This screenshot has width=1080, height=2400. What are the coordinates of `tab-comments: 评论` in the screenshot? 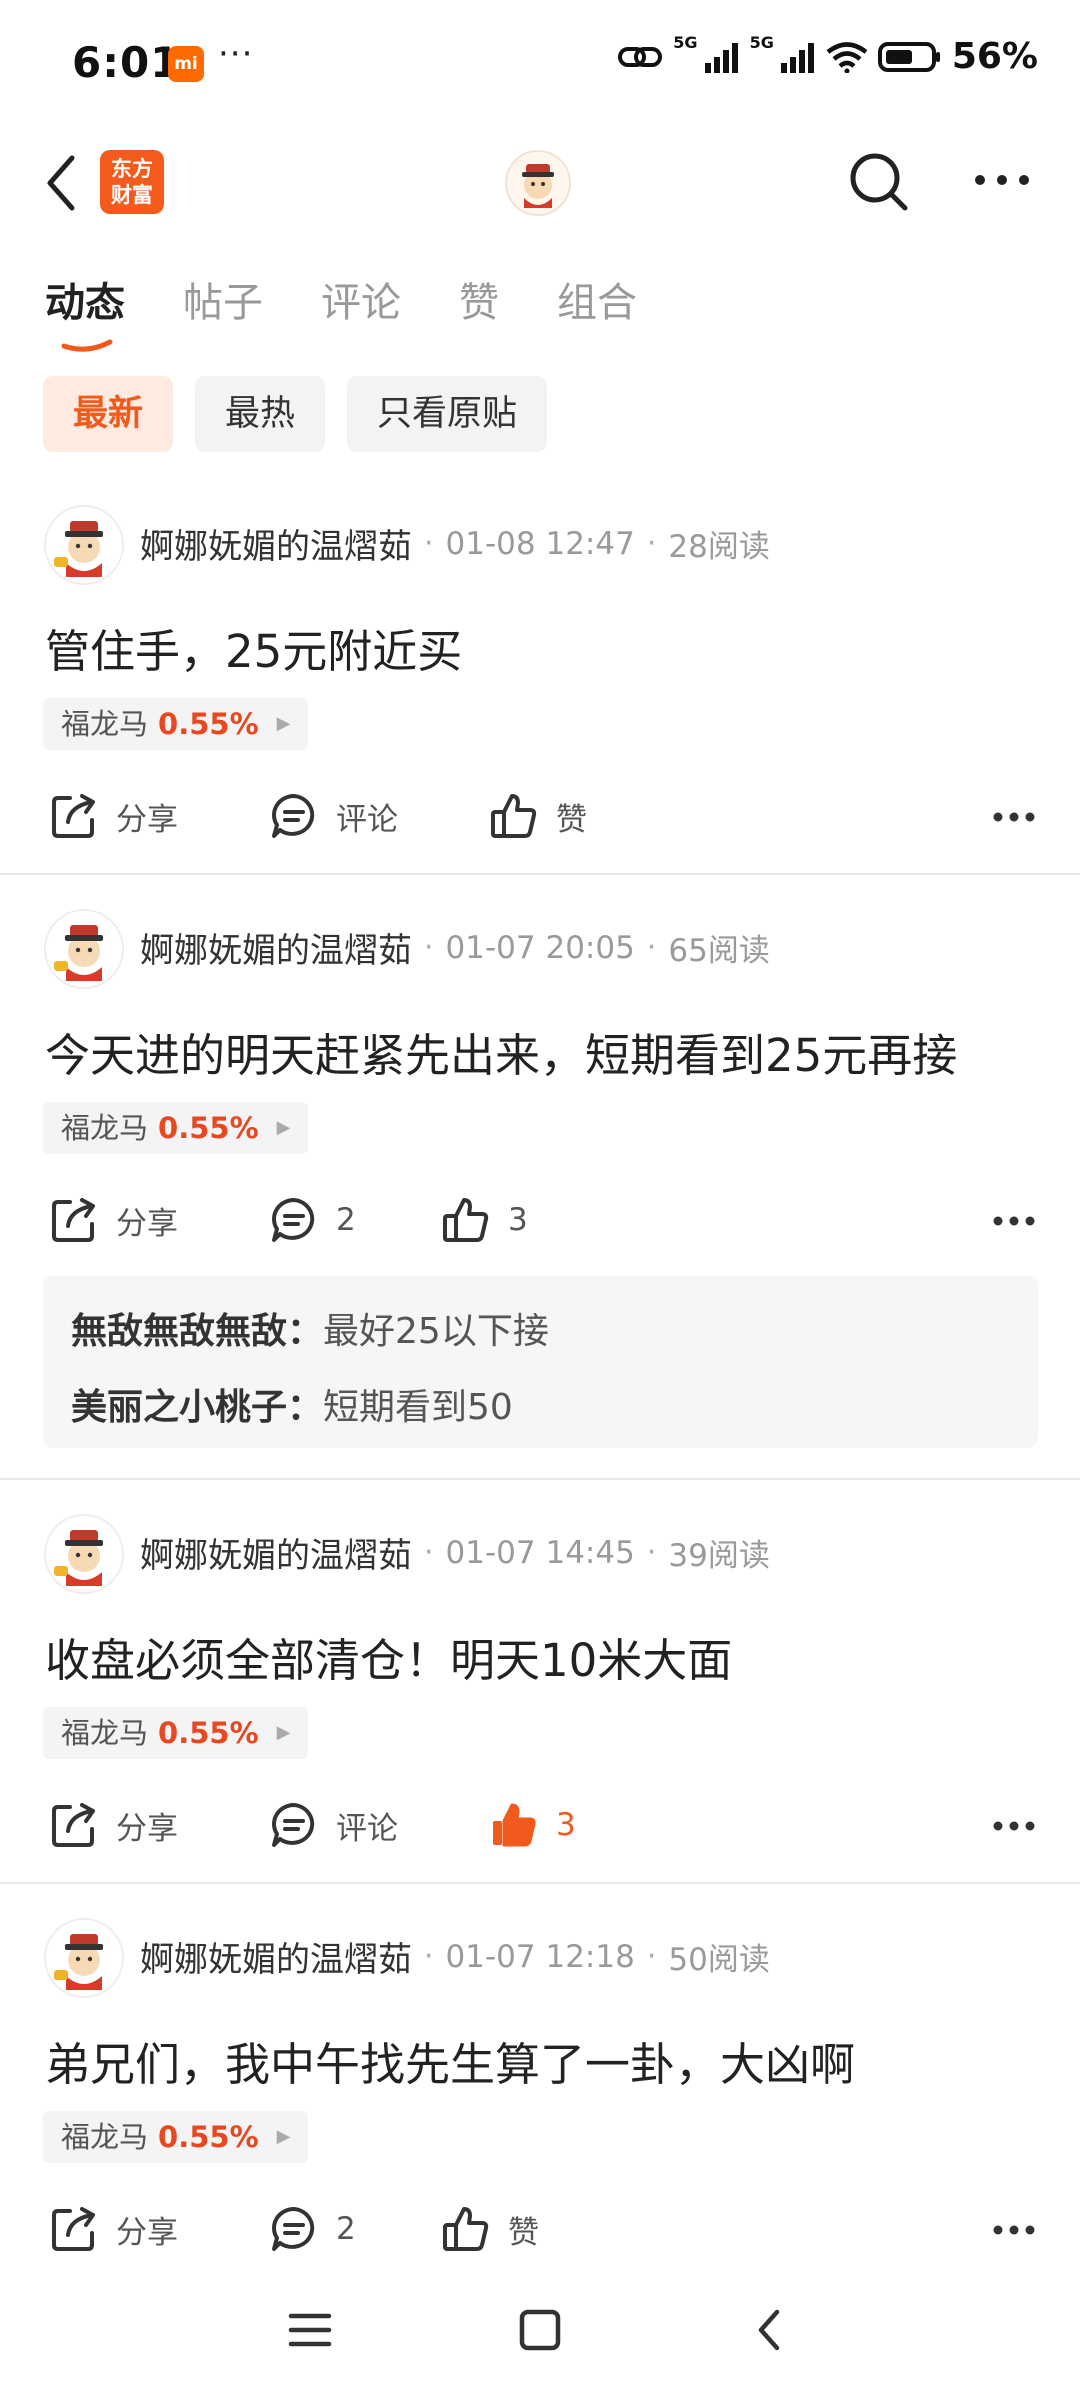 It's located at (361, 299).